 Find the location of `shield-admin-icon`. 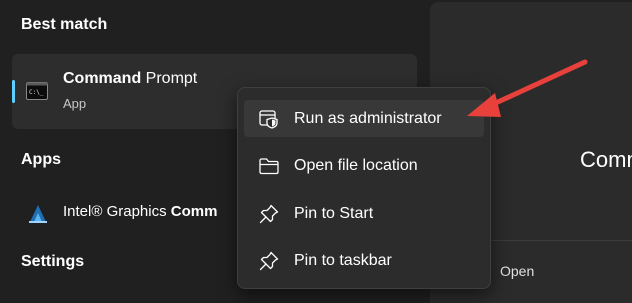

shield-admin-icon is located at coordinates (268, 119).